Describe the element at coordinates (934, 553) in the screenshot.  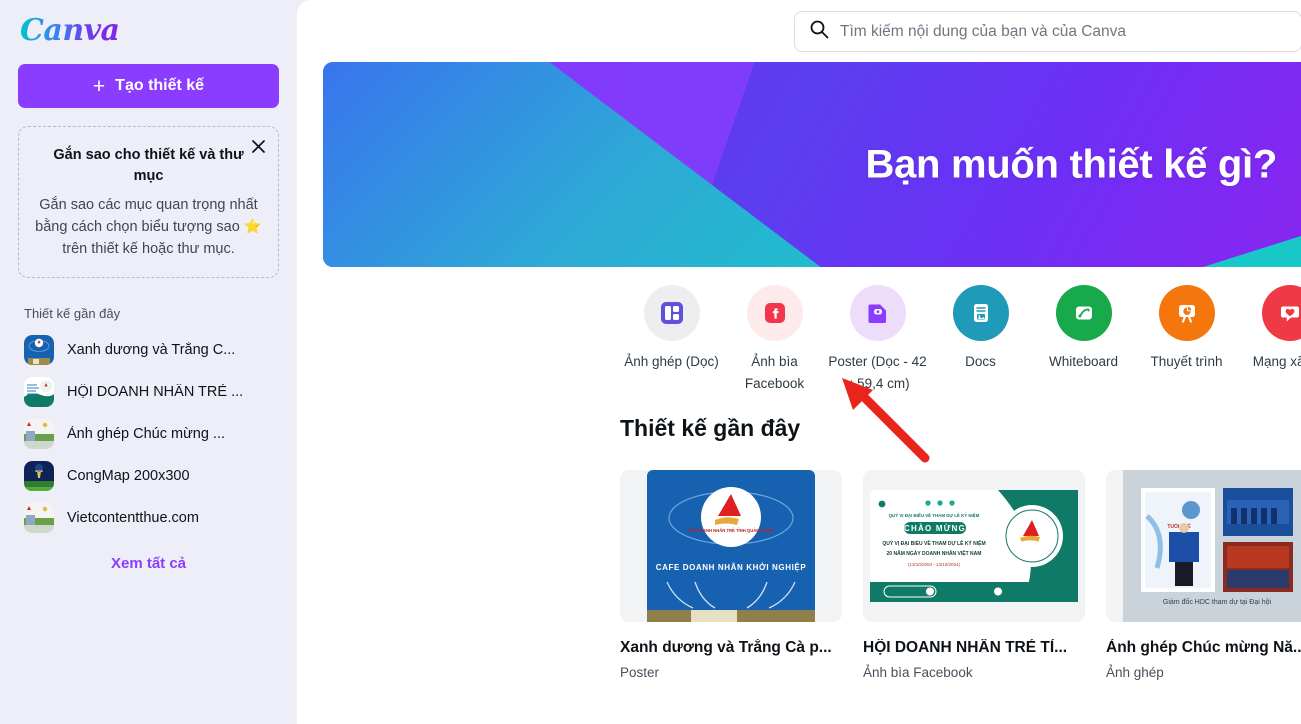
I see `svg-text:20 NĂM NGÀY DOANH NHÂN VIỆT NA: 20 NĂM NGÀY DOANH NHÂN VIỆT NAM` at that location.